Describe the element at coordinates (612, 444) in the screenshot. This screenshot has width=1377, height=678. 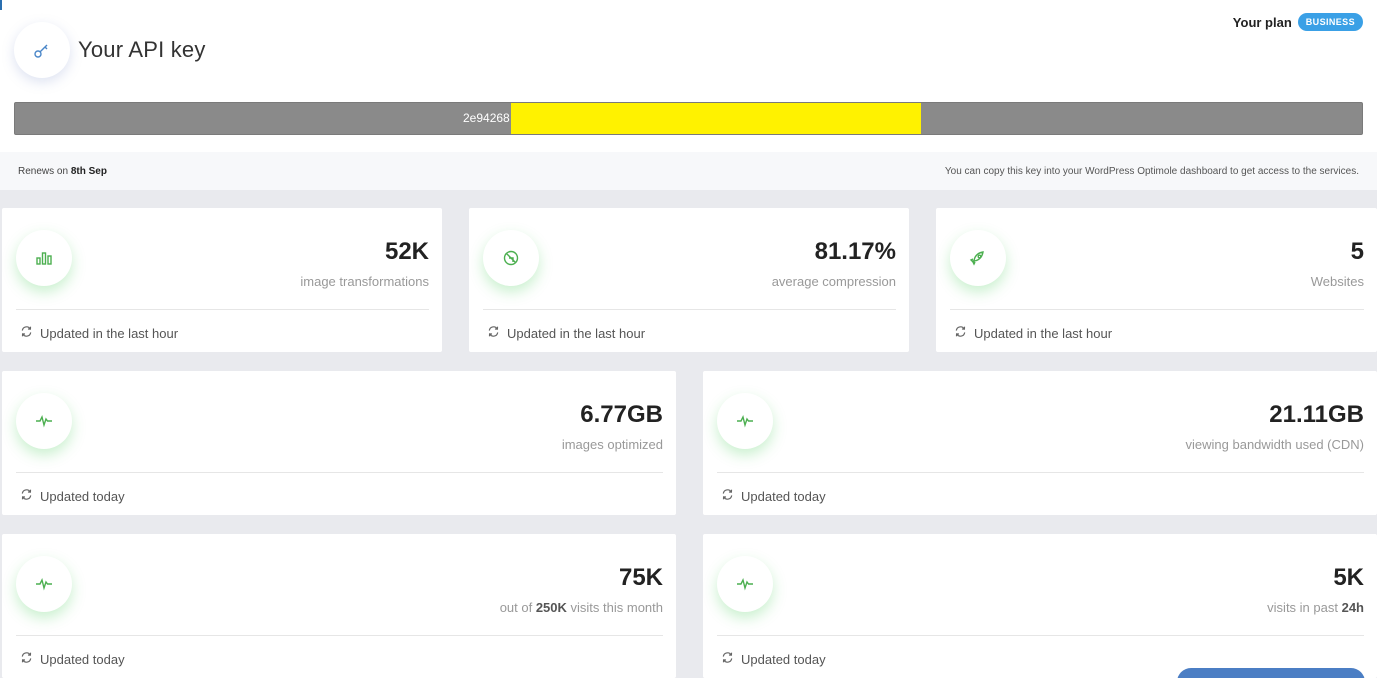
I see `stat-label: images optimized` at that location.